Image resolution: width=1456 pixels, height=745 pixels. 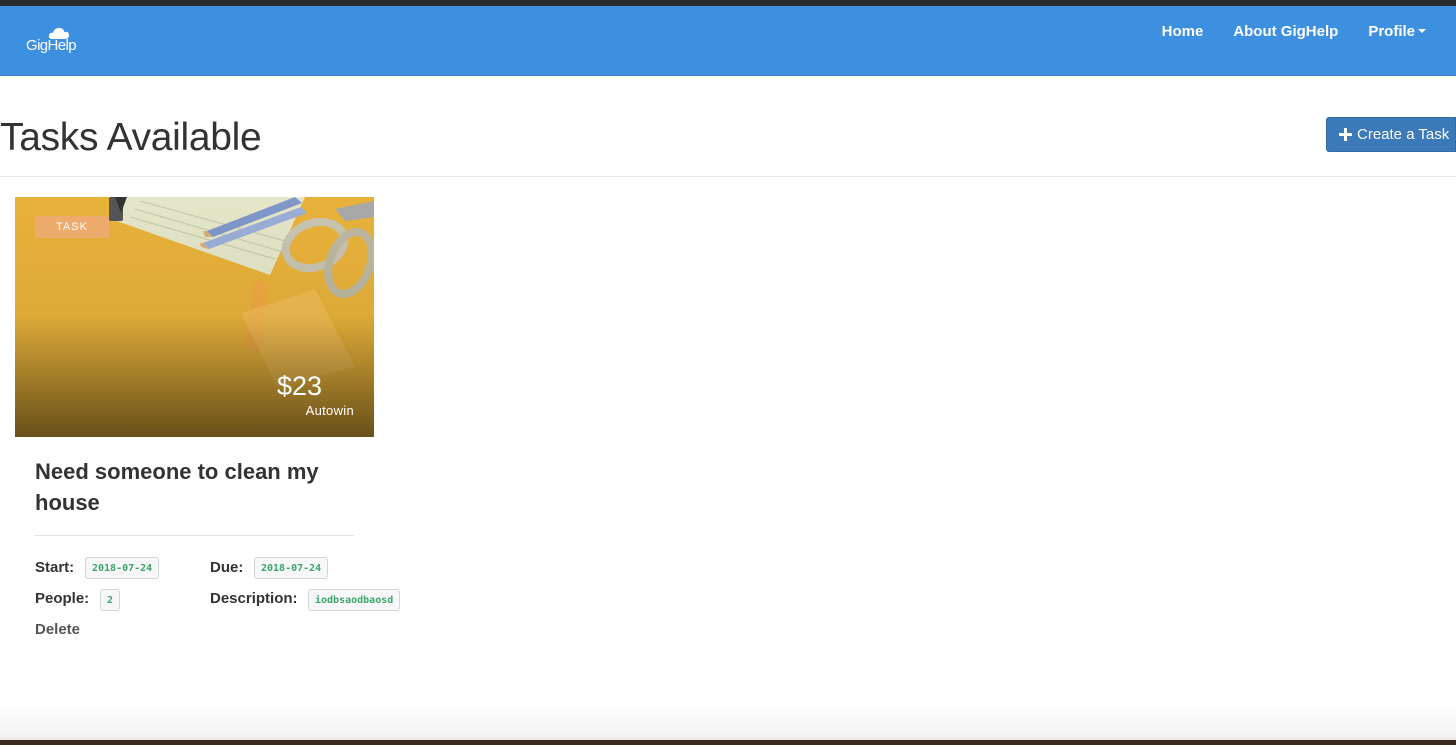 What do you see at coordinates (728, 41) in the screenshot?
I see `top-navbar: GigHelp Home About GigHelp Profile` at bounding box center [728, 41].